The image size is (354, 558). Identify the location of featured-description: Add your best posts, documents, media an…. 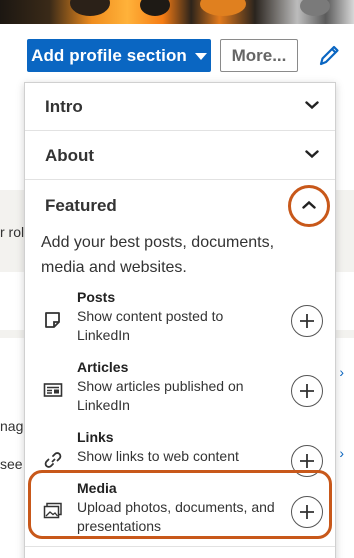
(158, 255).